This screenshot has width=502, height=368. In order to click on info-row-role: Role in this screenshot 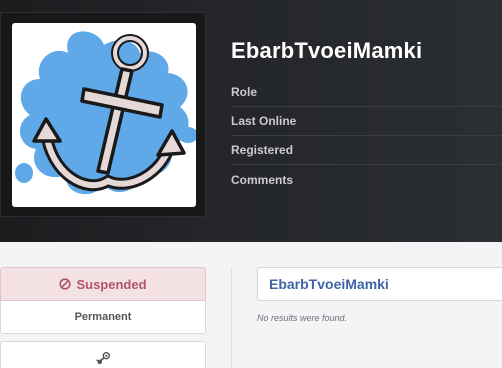, I will do `click(366, 92)`.